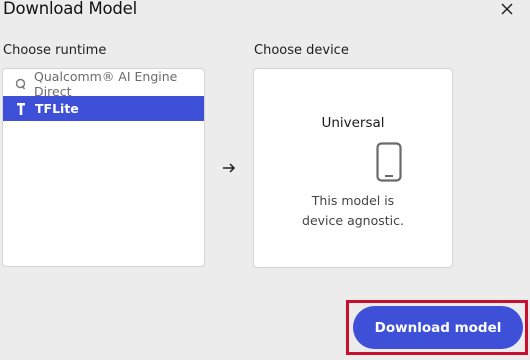  Describe the element at coordinates (353, 200) in the screenshot. I see `device-description-line1: This model is` at that location.